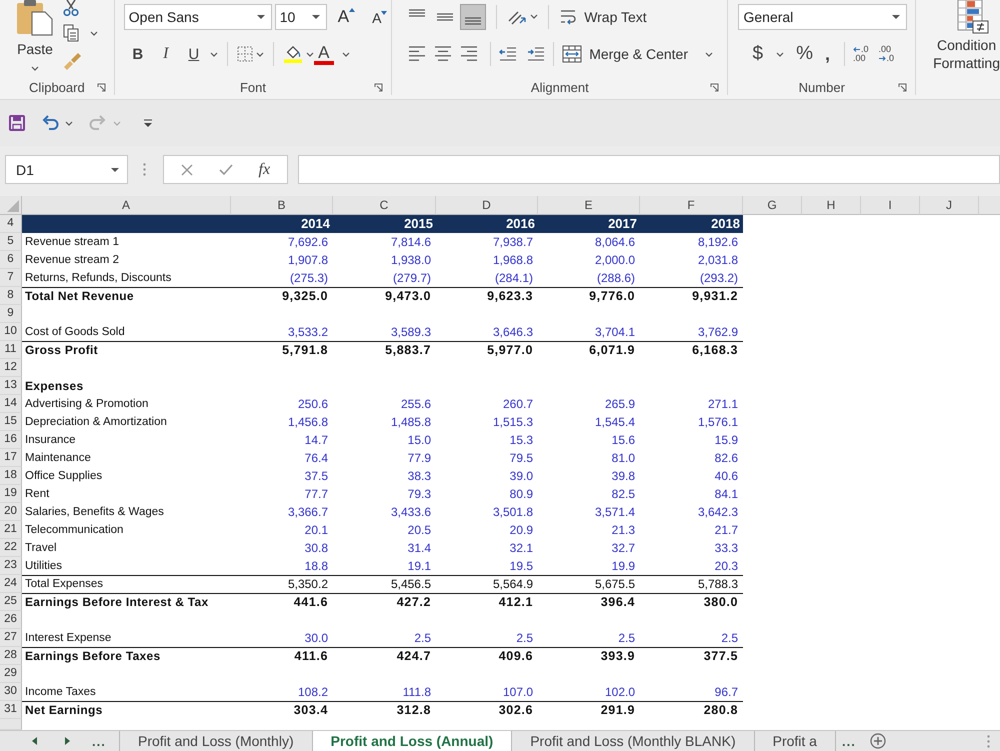  I want to click on previous-sheet-button, so click(34, 741).